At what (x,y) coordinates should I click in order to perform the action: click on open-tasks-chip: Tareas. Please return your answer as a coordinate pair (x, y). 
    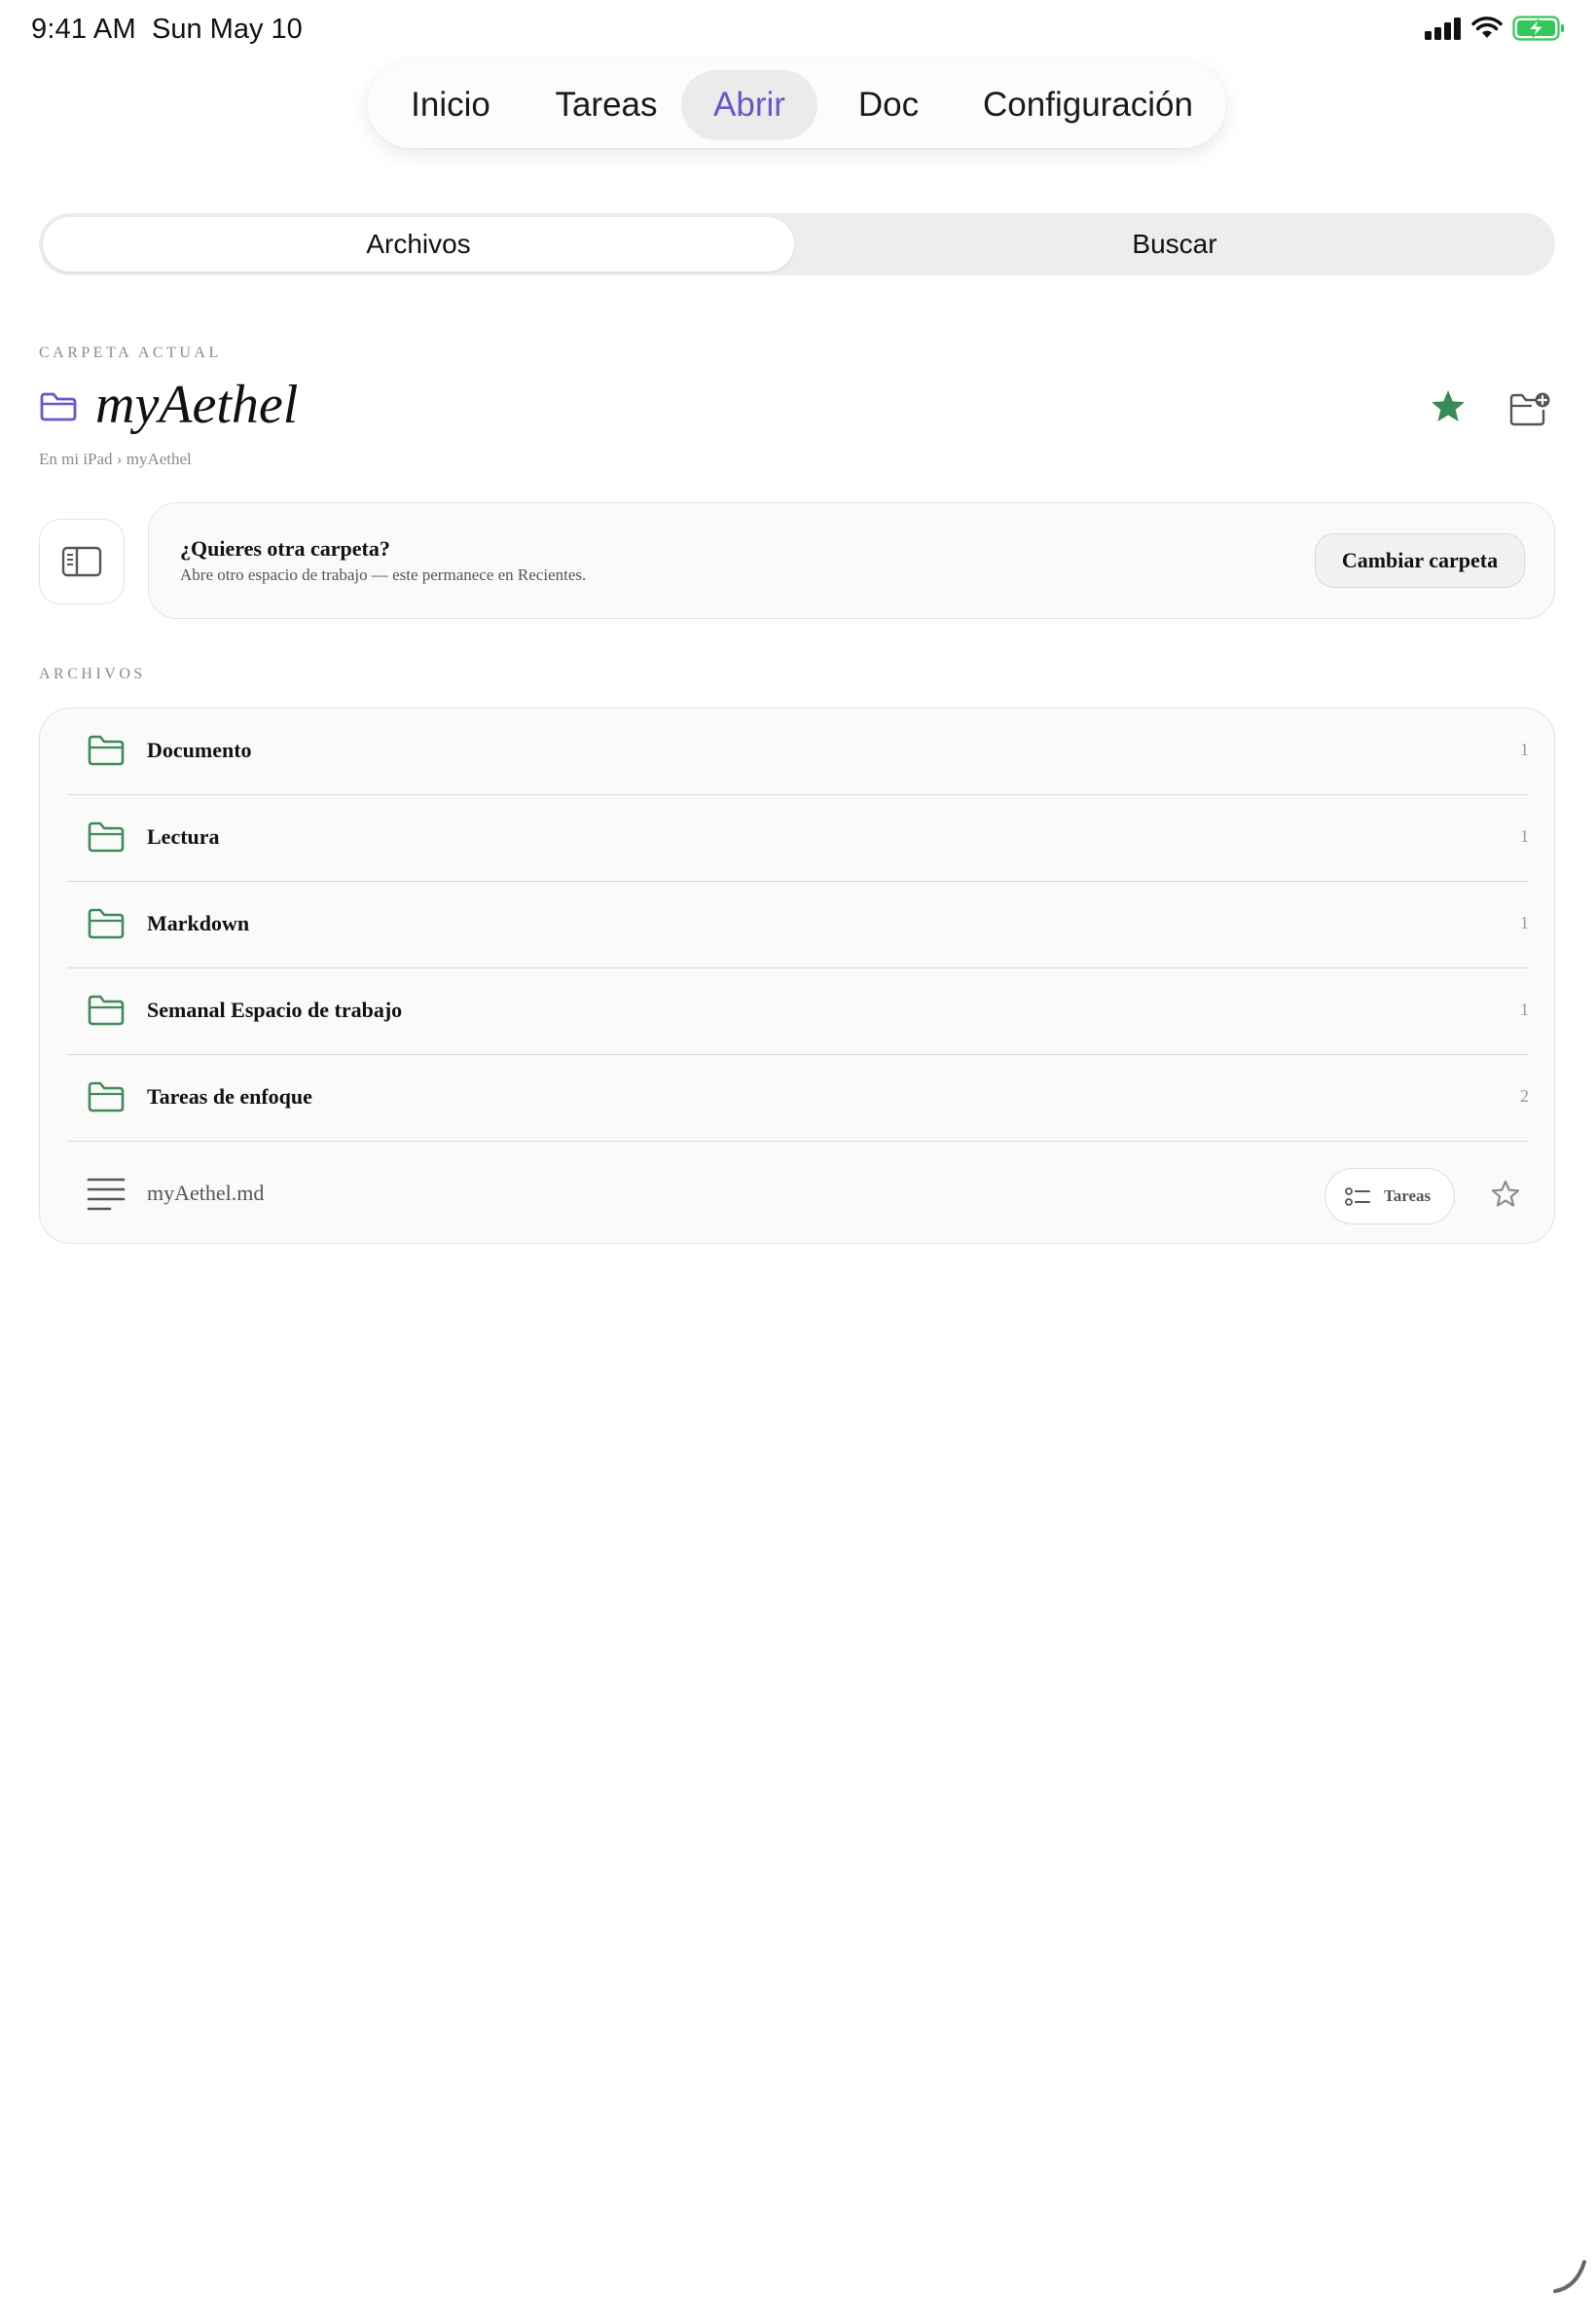
    Looking at the image, I should click on (1389, 1196).